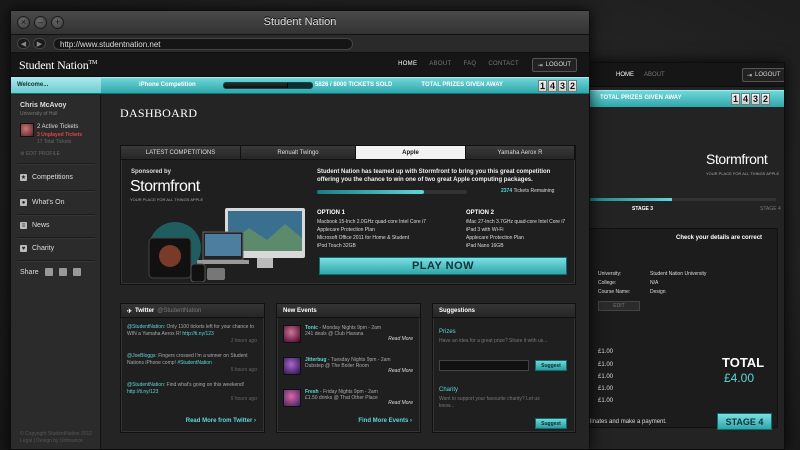 The image size is (800, 450). What do you see at coordinates (551, 423) in the screenshot?
I see `suggest-charity-button: Suggest` at bounding box center [551, 423].